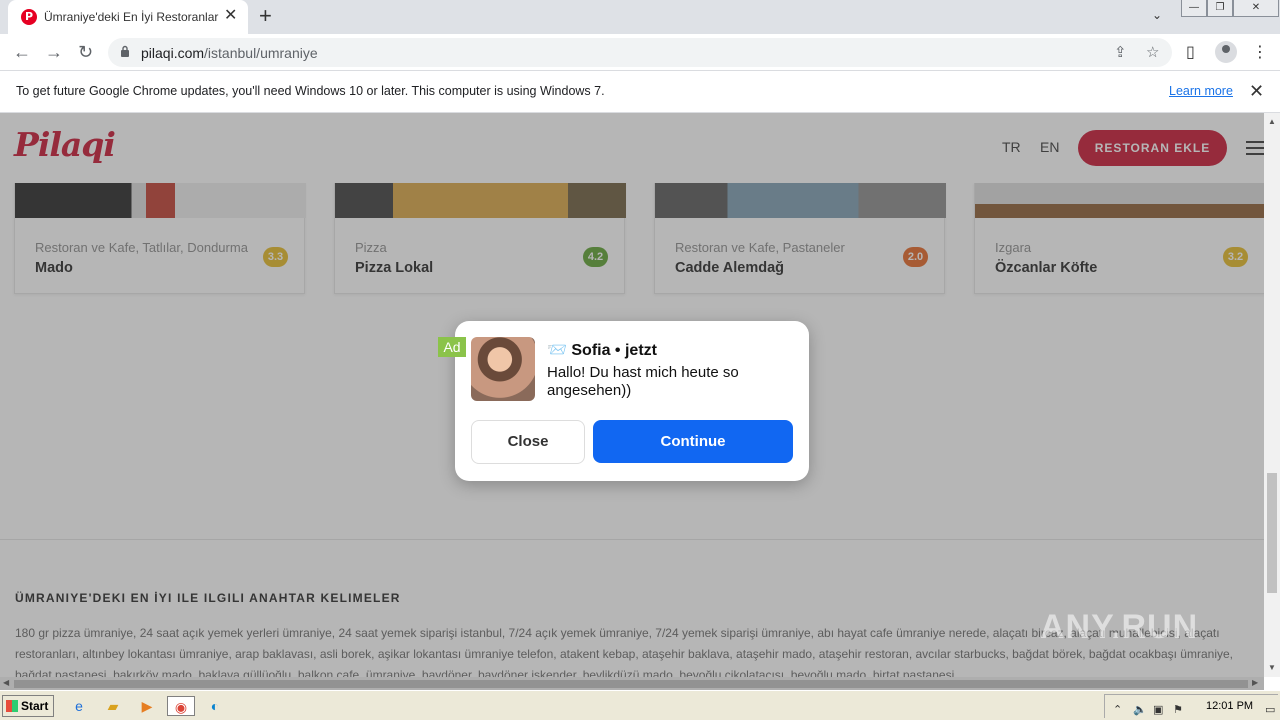 The image size is (1280, 720). I want to click on lock-icon, so click(125, 51).